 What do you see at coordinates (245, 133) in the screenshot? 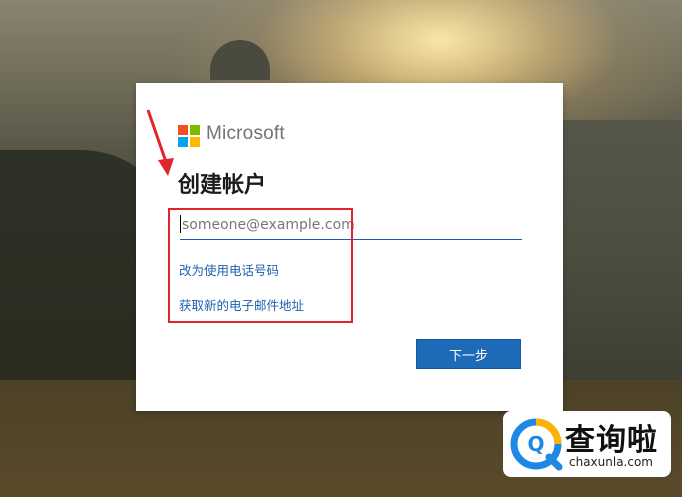
I see `brand-name: Microsoft` at bounding box center [245, 133].